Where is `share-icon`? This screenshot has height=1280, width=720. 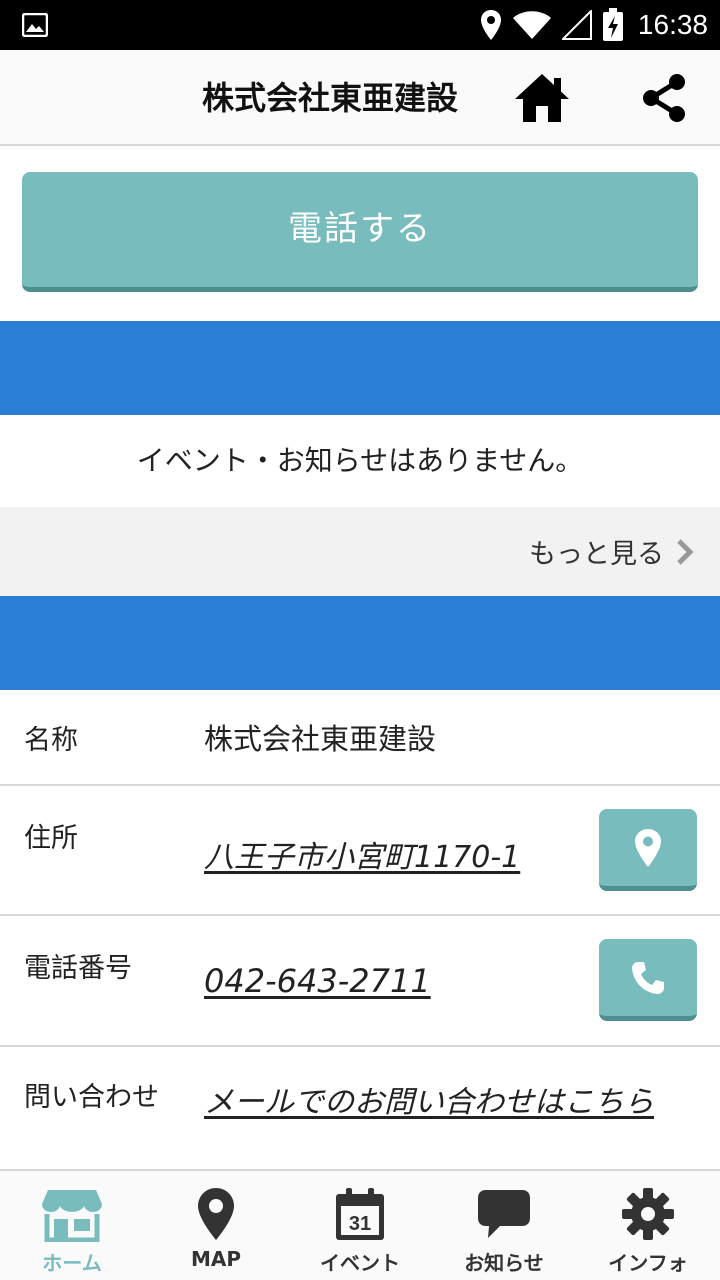 share-icon is located at coordinates (664, 98).